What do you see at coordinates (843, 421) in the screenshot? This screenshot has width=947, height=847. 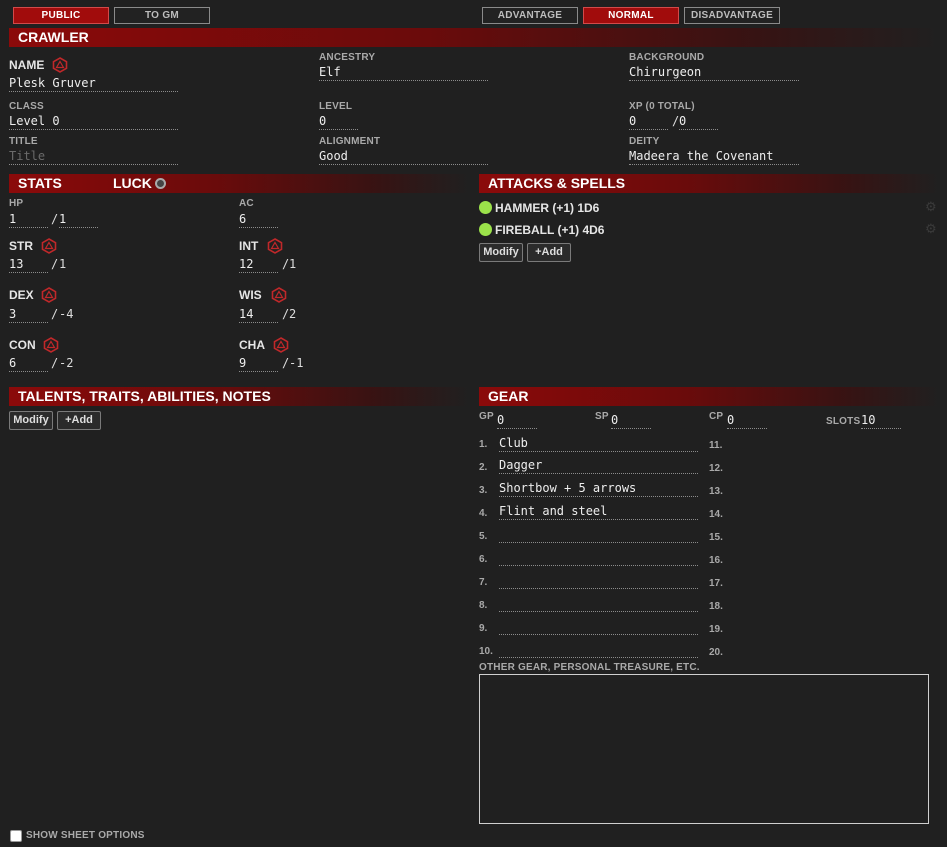 I see `slots-label: SLOTS` at bounding box center [843, 421].